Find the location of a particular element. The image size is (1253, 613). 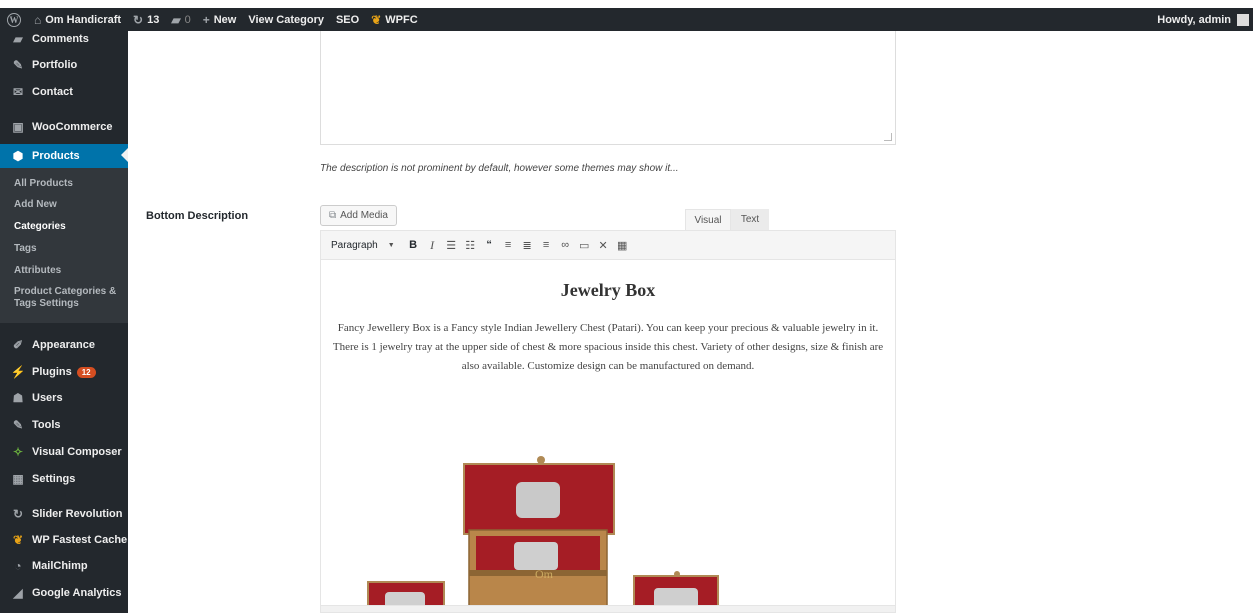

menu-label: Visual Composer is located at coordinates (77, 452).